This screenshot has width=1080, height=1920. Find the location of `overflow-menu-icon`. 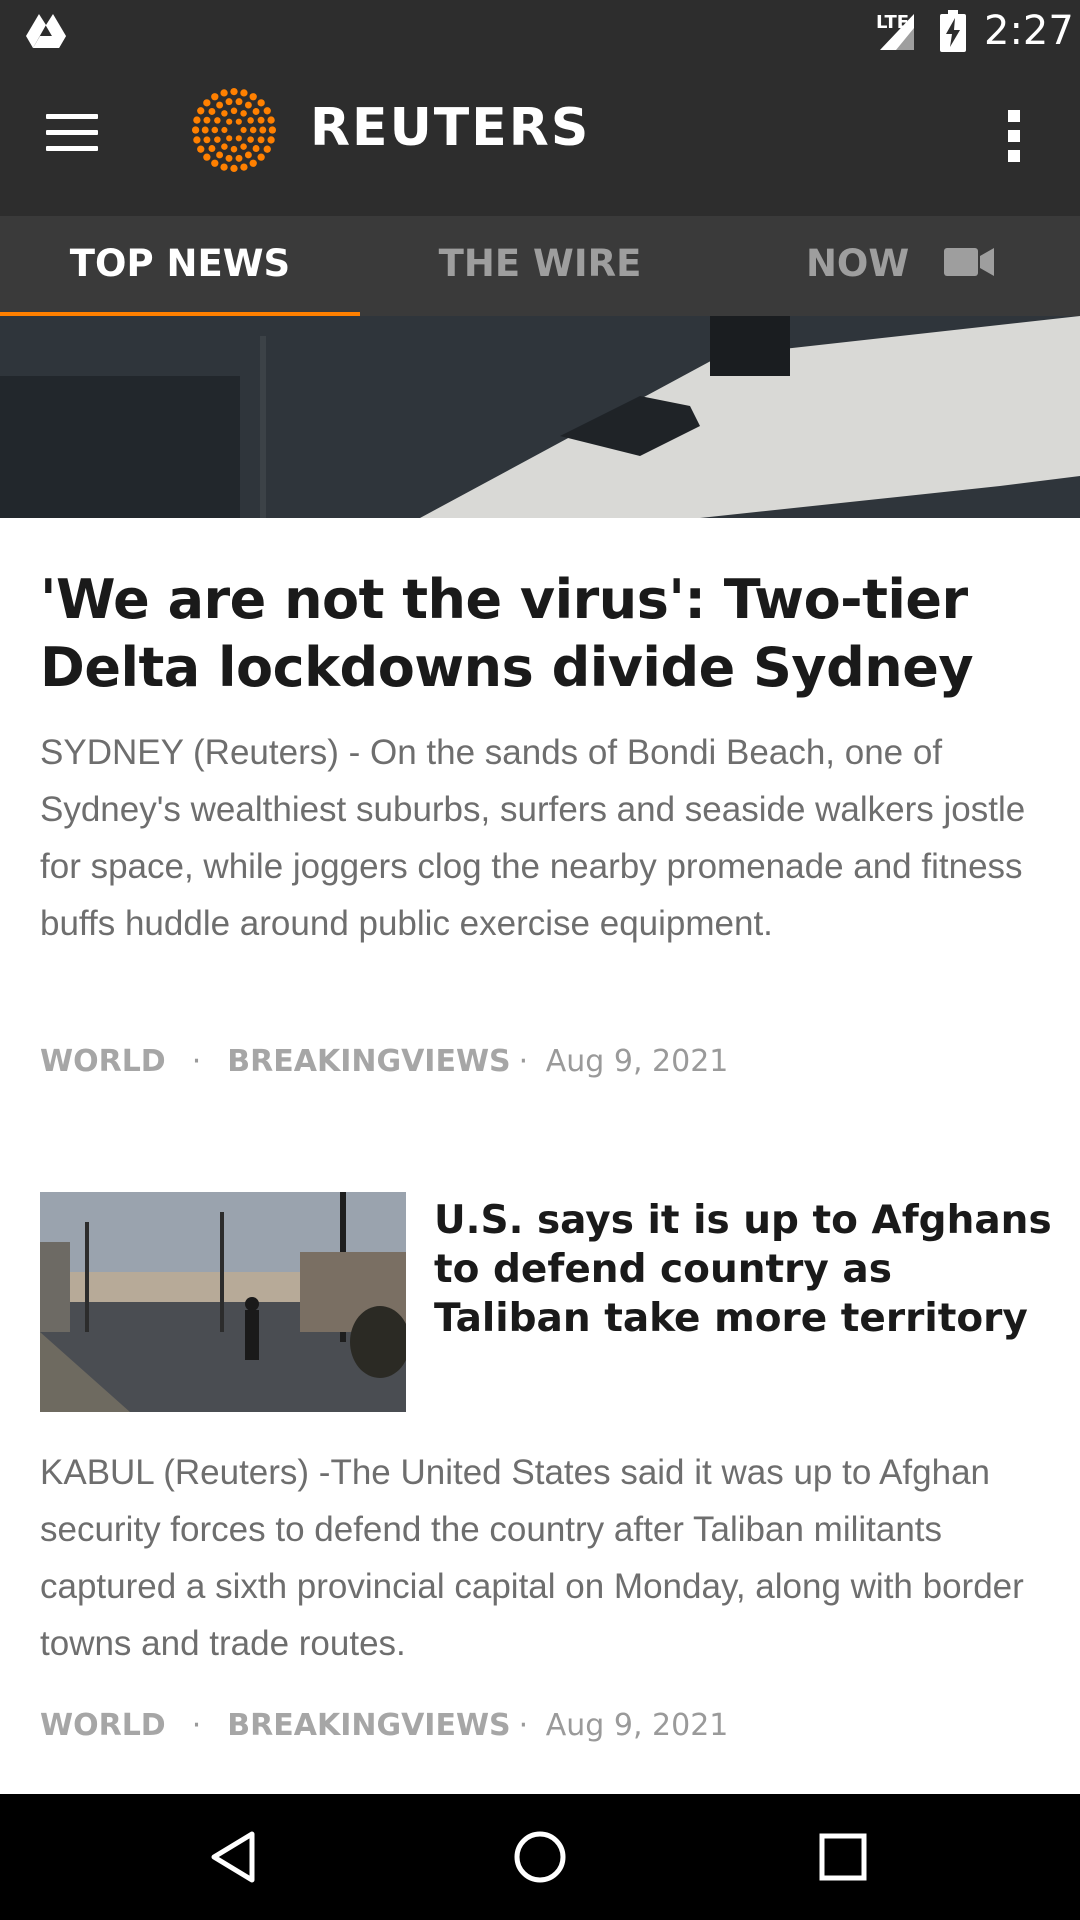

overflow-menu-icon is located at coordinates (1014, 139).